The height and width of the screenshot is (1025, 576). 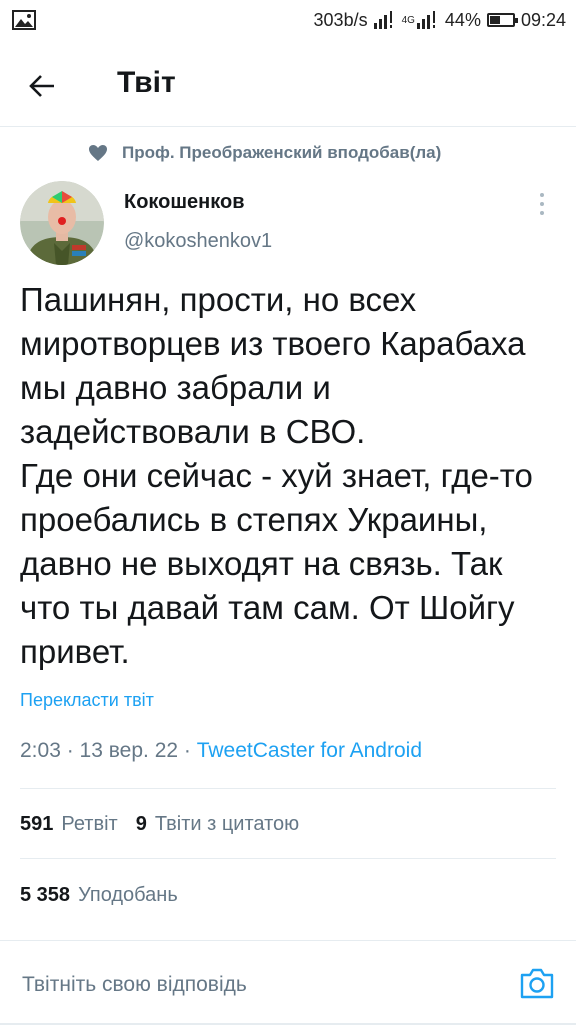 What do you see at coordinates (252, 985) in the screenshot?
I see `reply-input` at bounding box center [252, 985].